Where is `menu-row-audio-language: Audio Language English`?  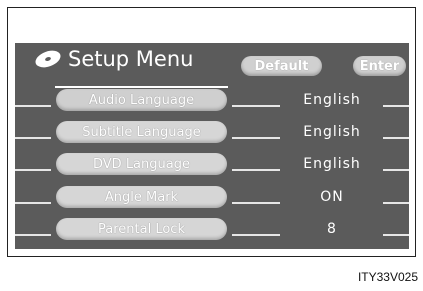
menu-row-audio-language: Audio Language English is located at coordinates (212, 100).